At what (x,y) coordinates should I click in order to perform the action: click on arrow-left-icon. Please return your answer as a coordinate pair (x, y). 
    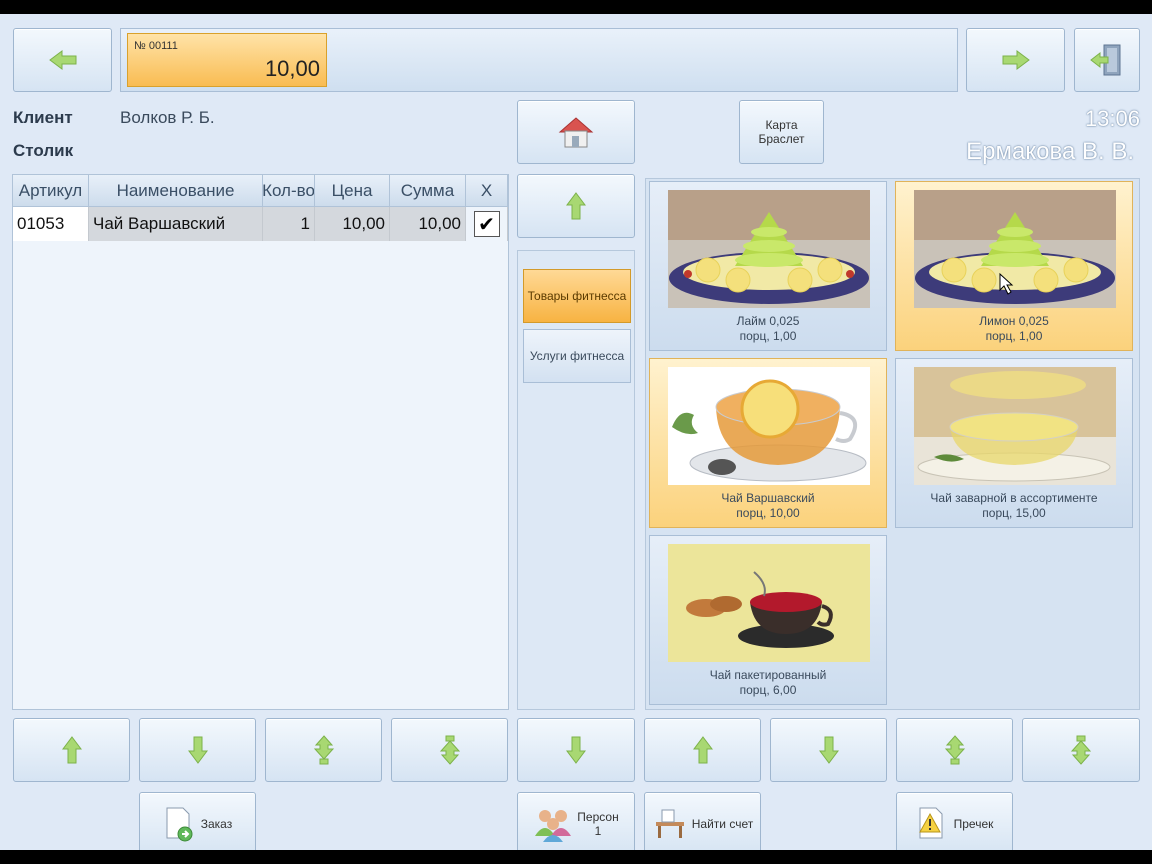
    Looking at the image, I should click on (62, 60).